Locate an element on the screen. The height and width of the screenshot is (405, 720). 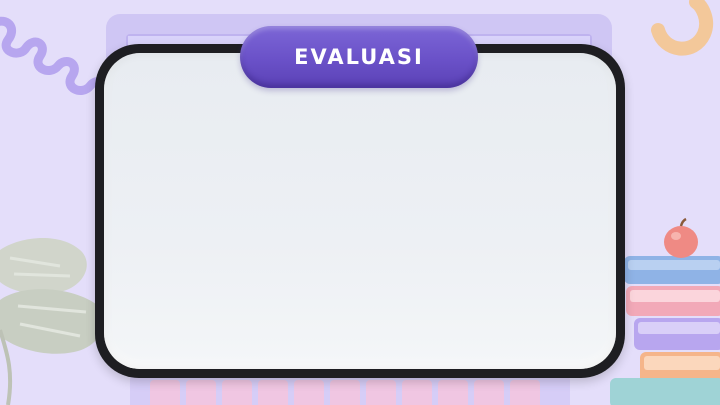
slide-title: EVALUASI is located at coordinates (359, 57).